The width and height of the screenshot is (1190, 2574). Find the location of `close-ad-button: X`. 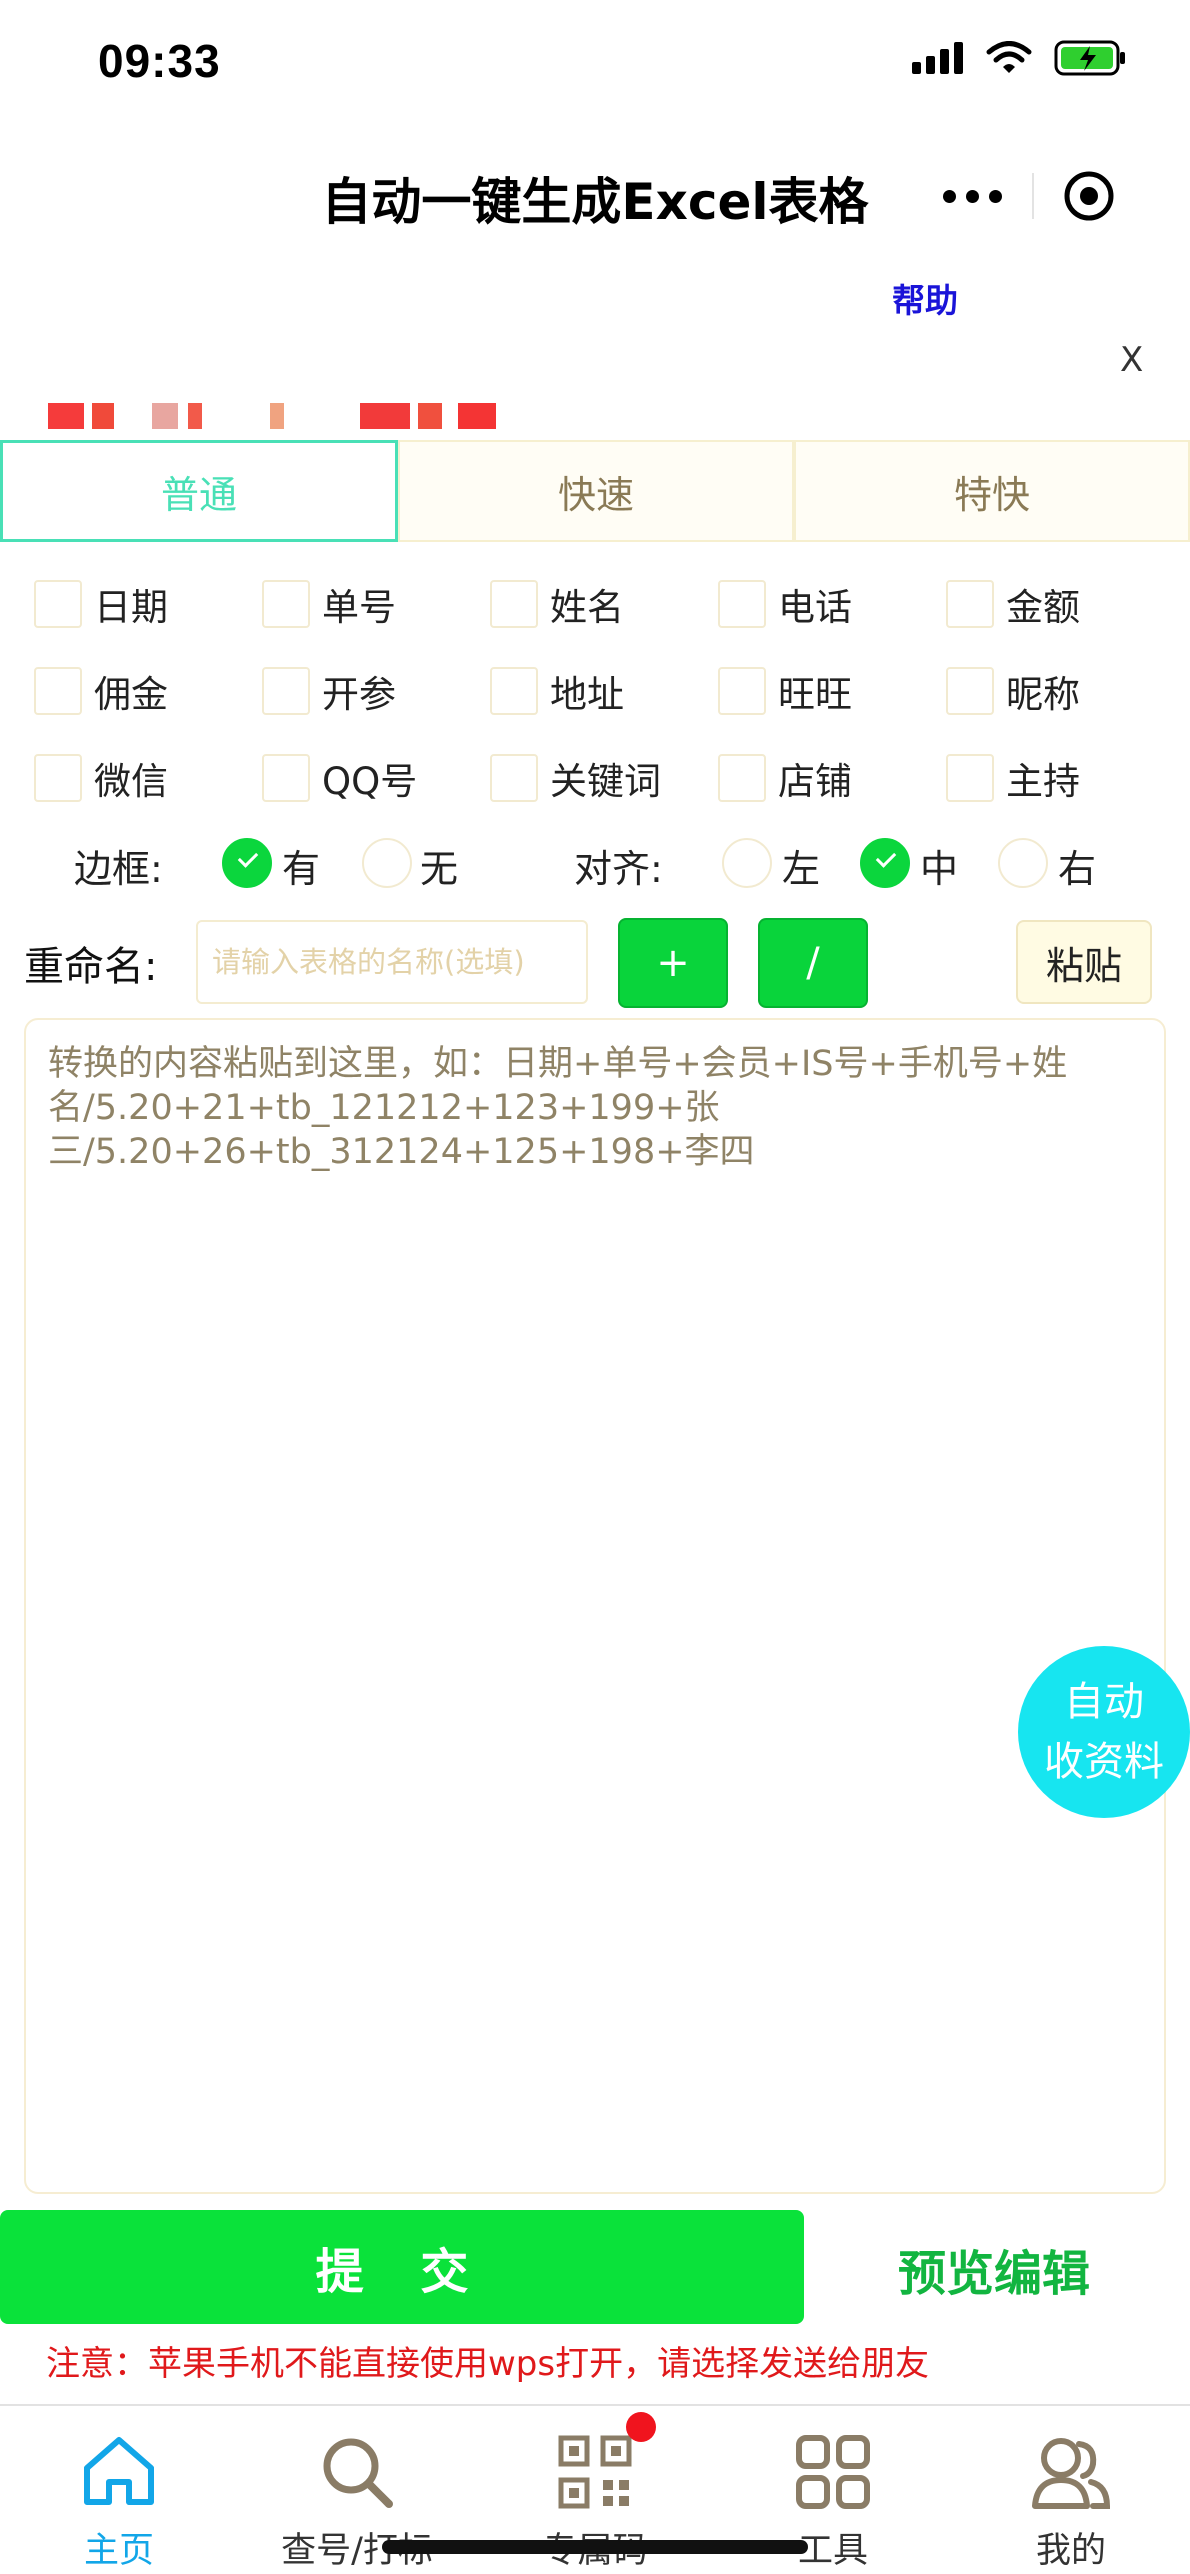

close-ad-button: X is located at coordinates (1131, 360).